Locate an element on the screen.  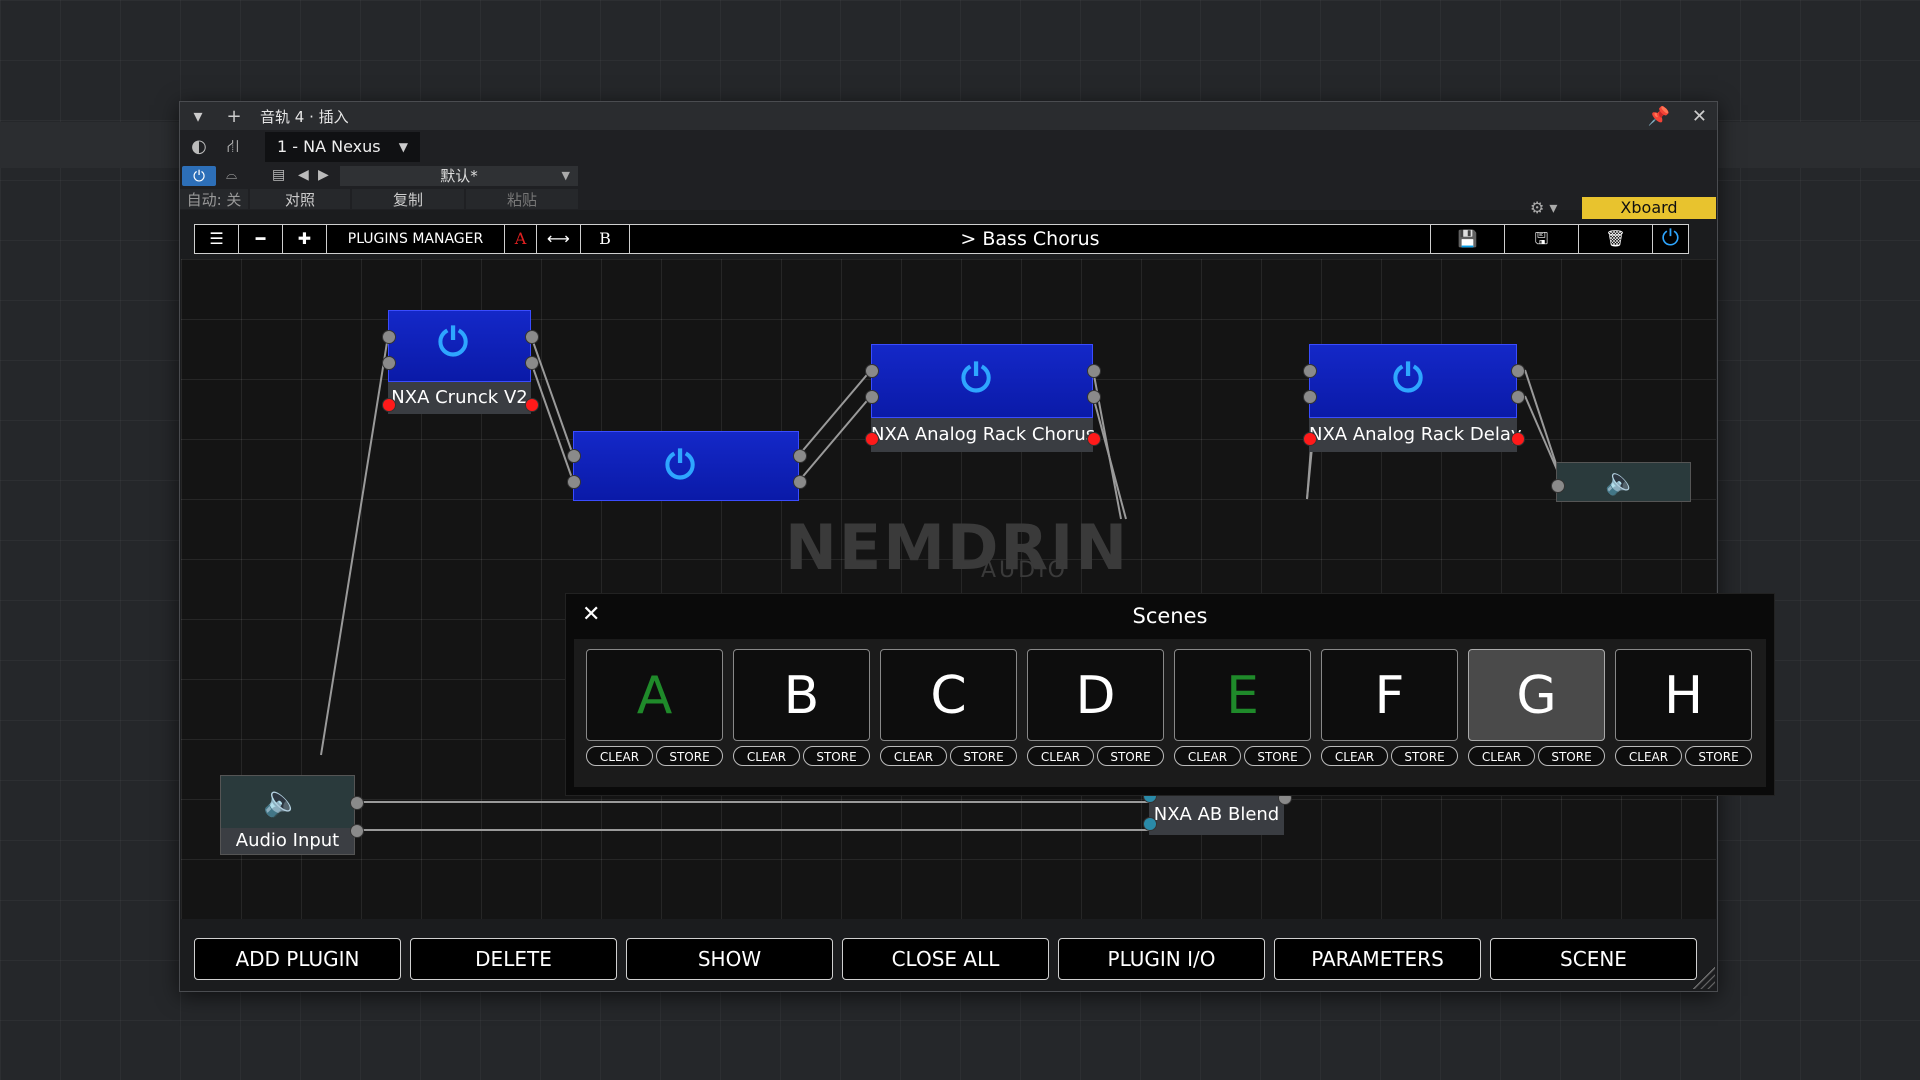
node-chorus: ⏻ NXA Analog Rack Chorus is located at coordinates (983, 399).